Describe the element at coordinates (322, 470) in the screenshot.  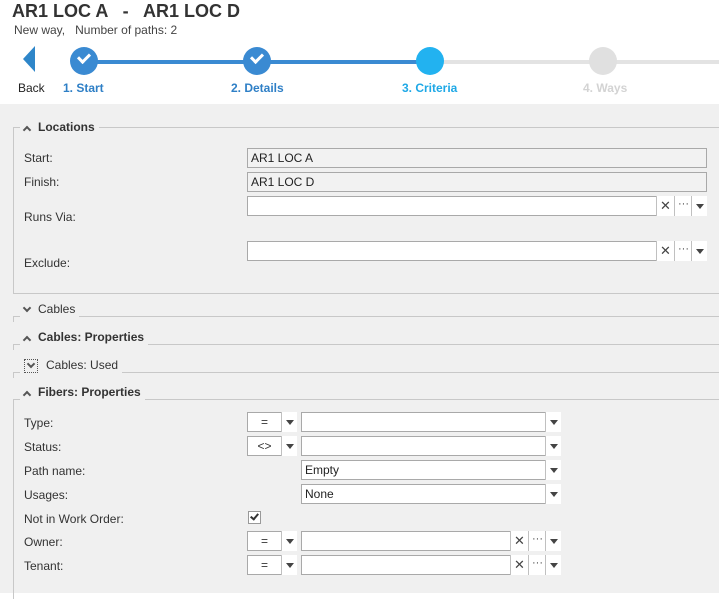
I see `path-name-value: Empty` at that location.